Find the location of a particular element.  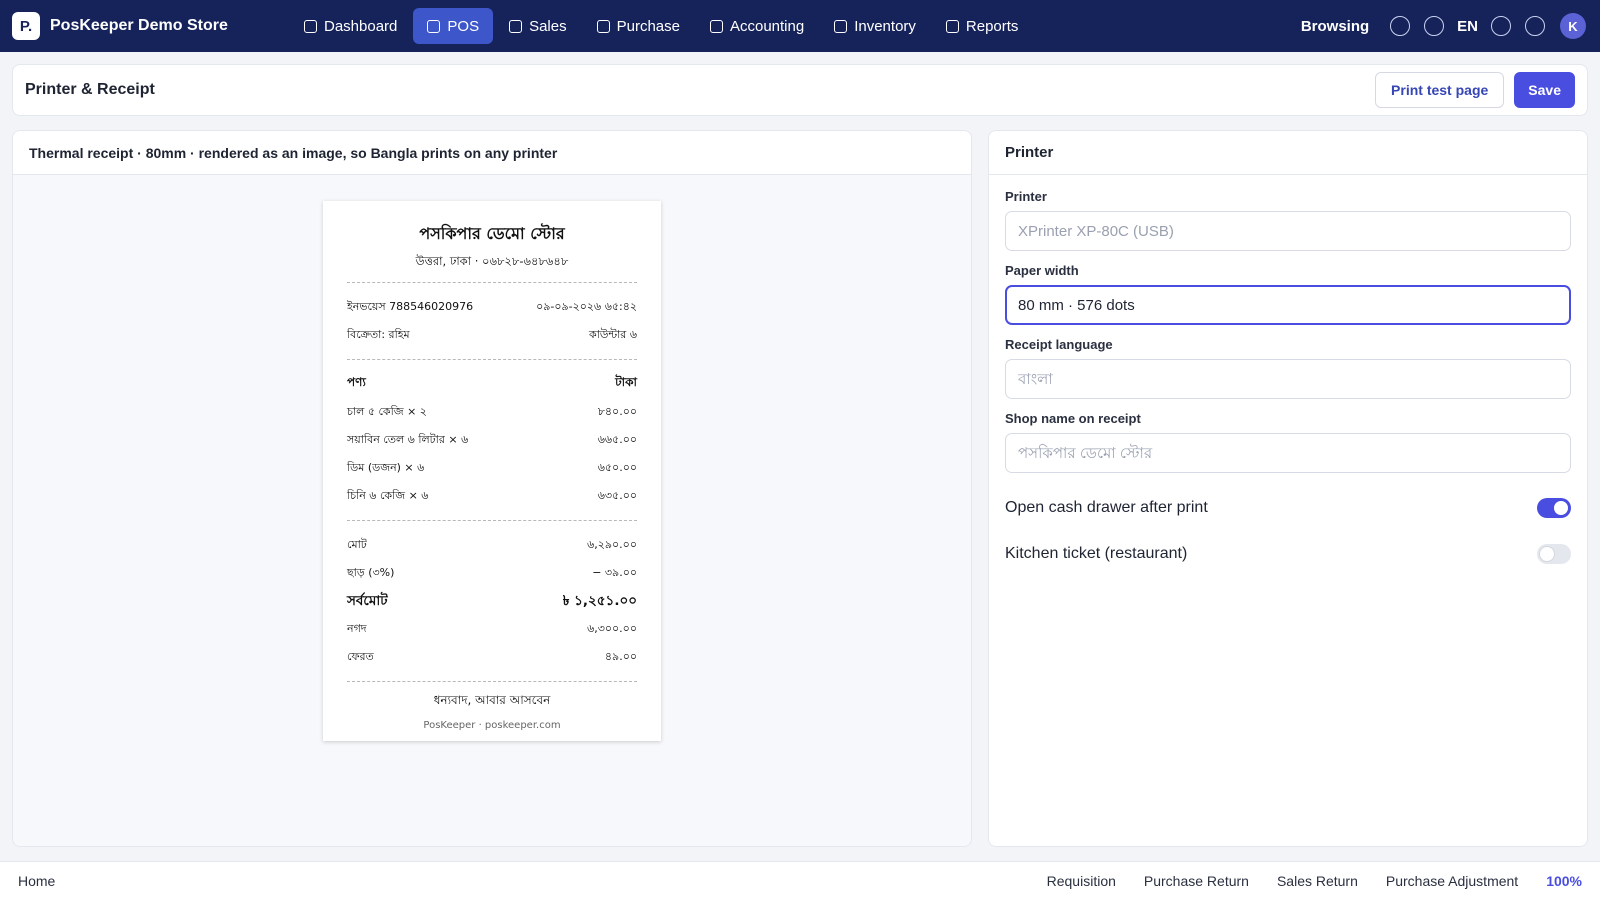

receipt-item-name: সয়াবিন তেল ৬ লিটার × ৬ is located at coordinates (408, 439).